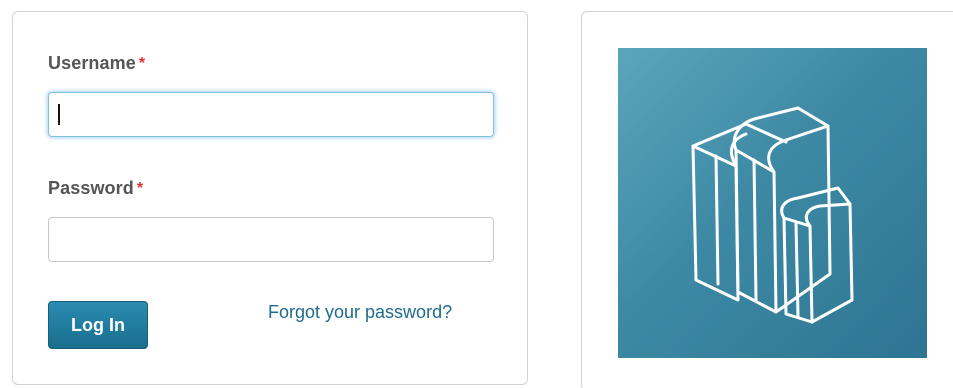 This screenshot has height=388, width=953. I want to click on password-label: Password *, so click(95, 188).